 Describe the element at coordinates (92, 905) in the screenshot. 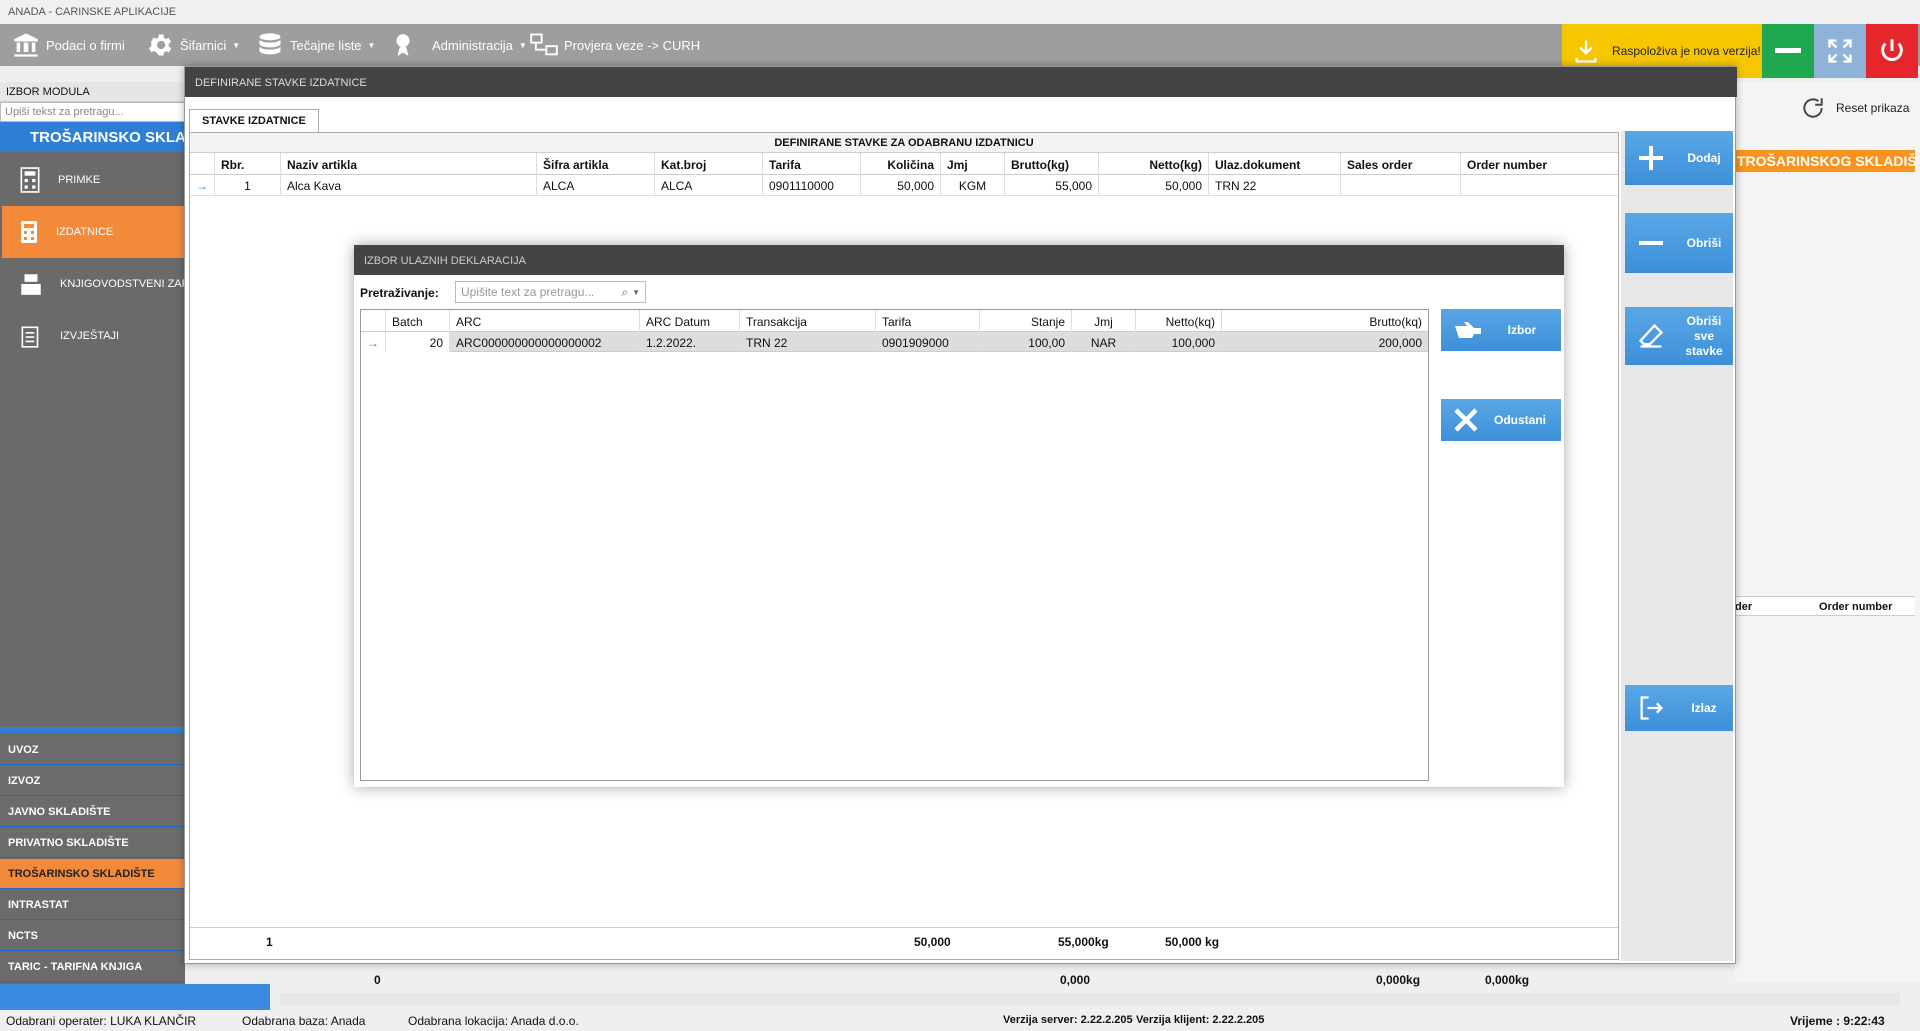

I see `nav-intrastat: INTRASTAT` at that location.